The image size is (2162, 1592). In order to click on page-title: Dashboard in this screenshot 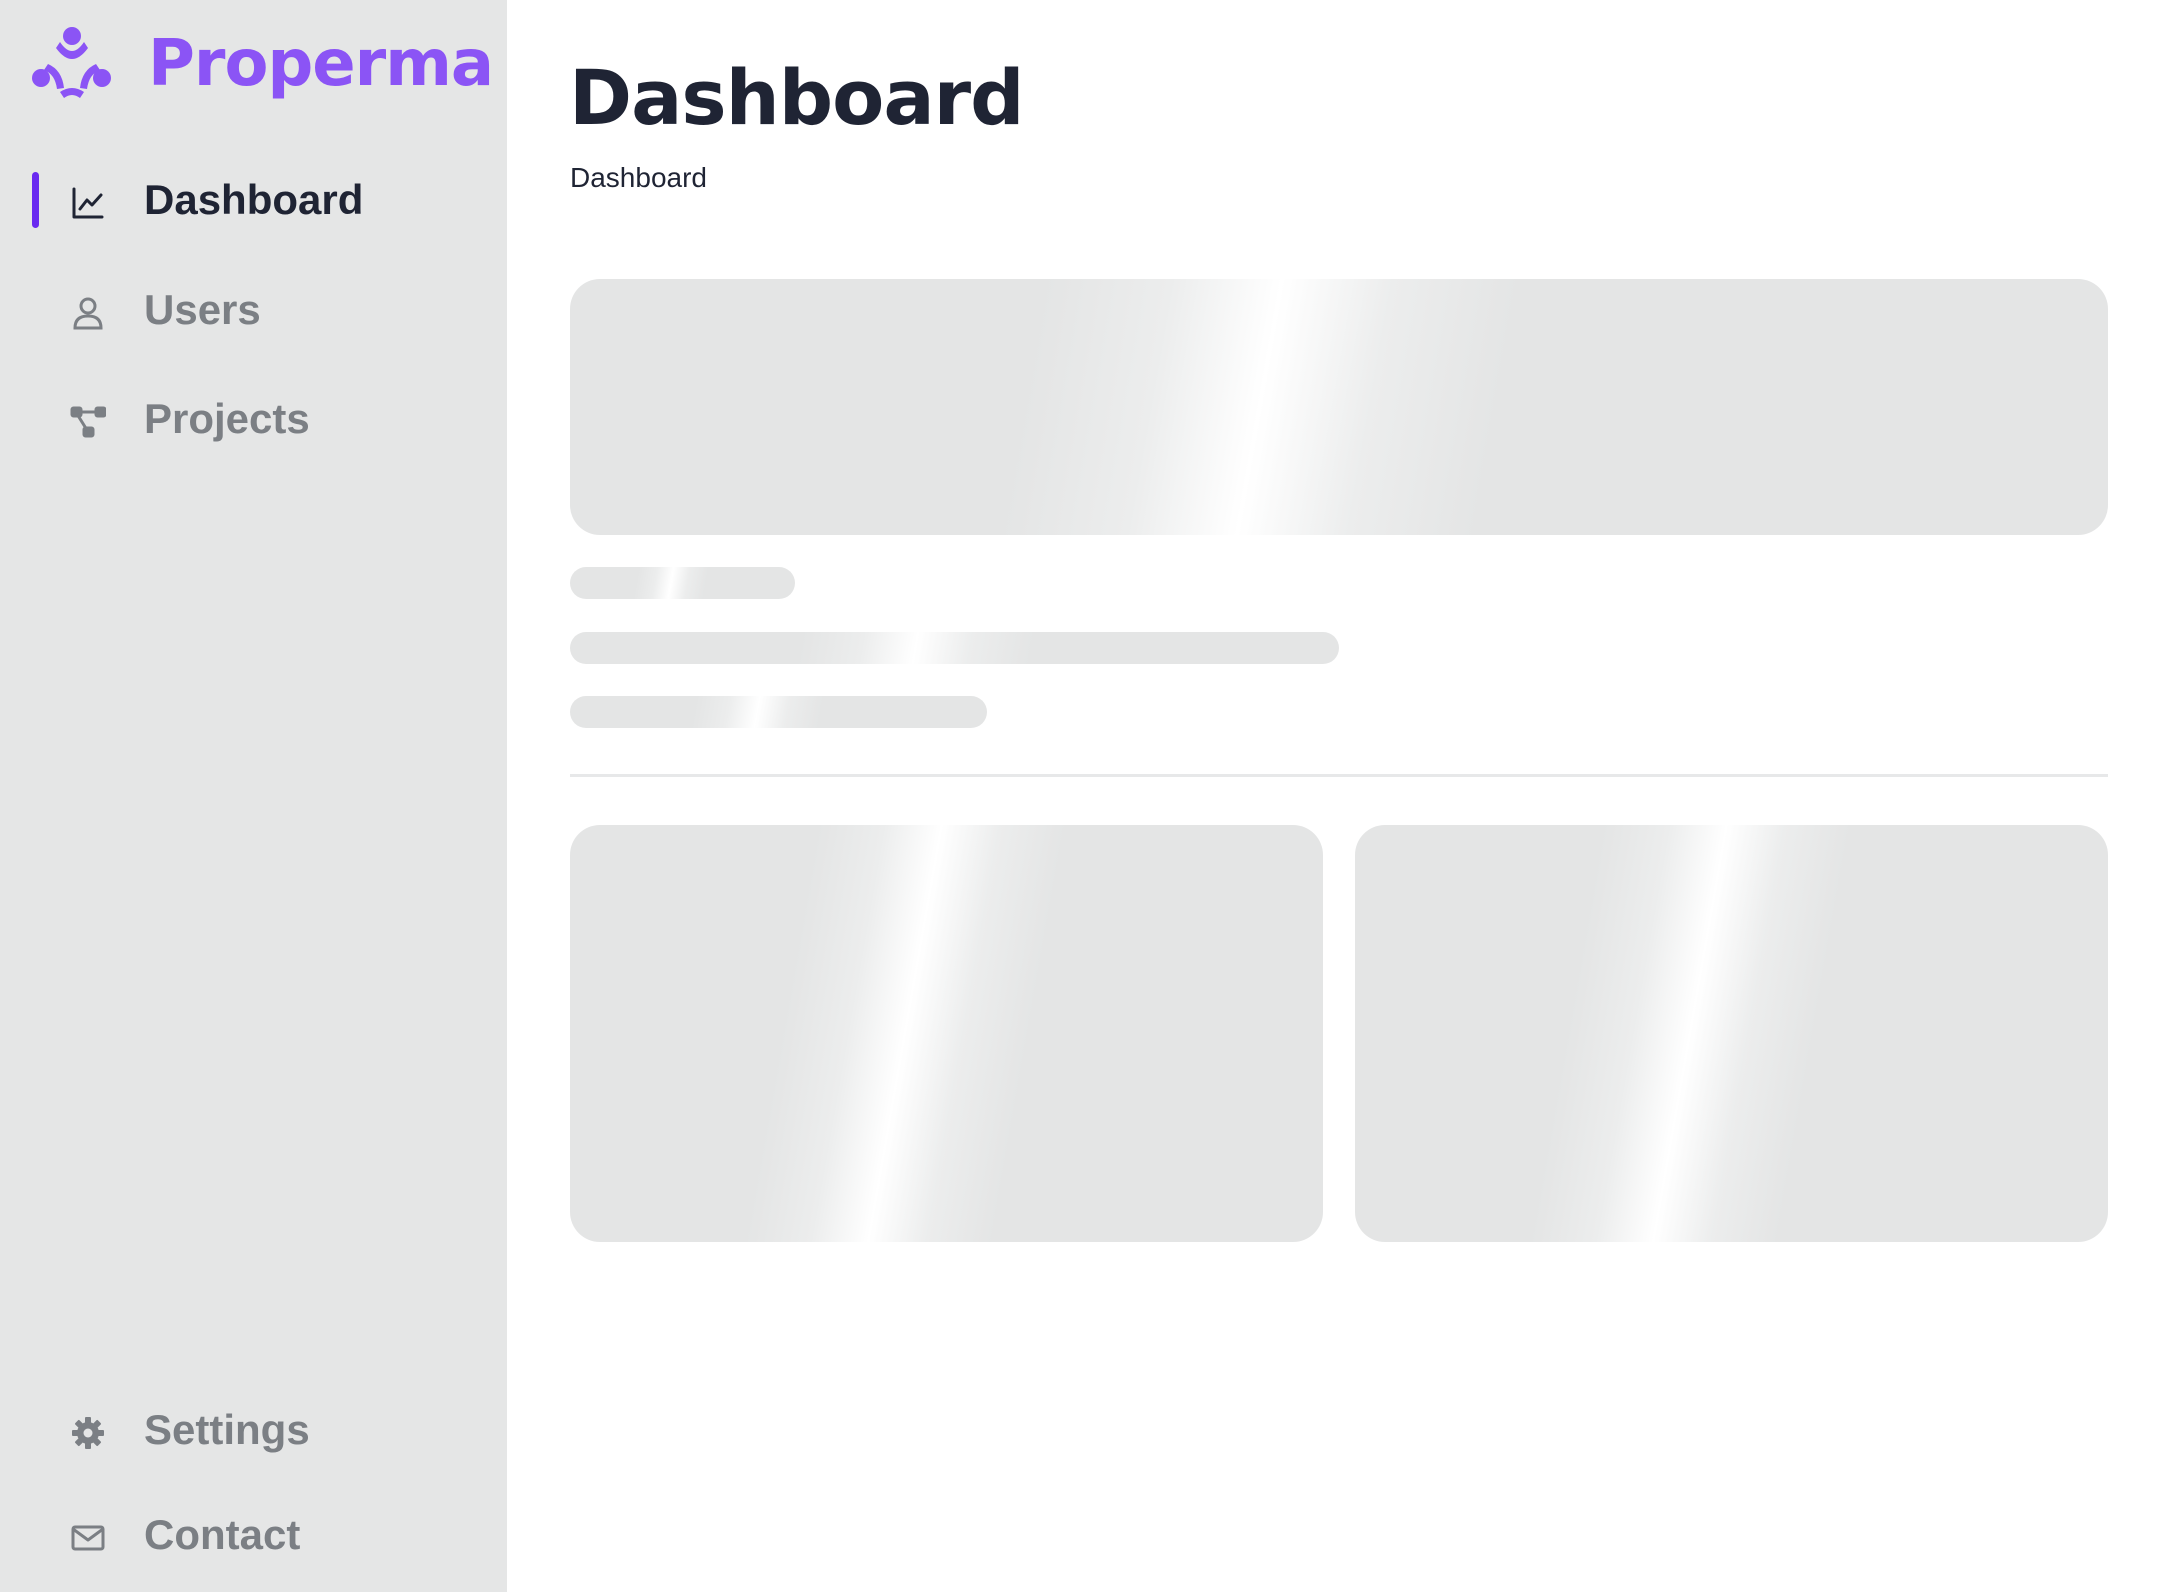, I will do `click(796, 97)`.